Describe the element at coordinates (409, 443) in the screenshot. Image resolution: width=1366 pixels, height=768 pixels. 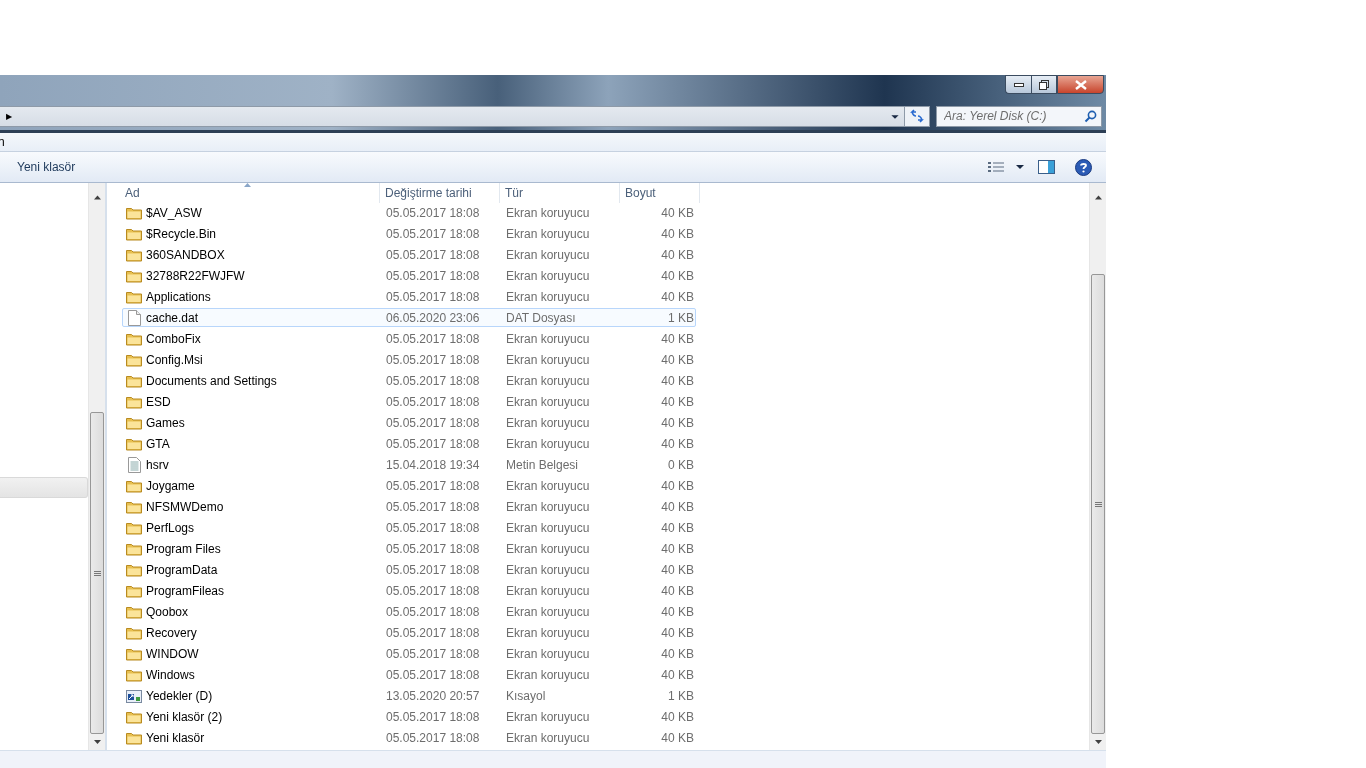
I see `file-row: GTA 05.05.2017 18:08 Ekran koruyucu 40 KB` at that location.